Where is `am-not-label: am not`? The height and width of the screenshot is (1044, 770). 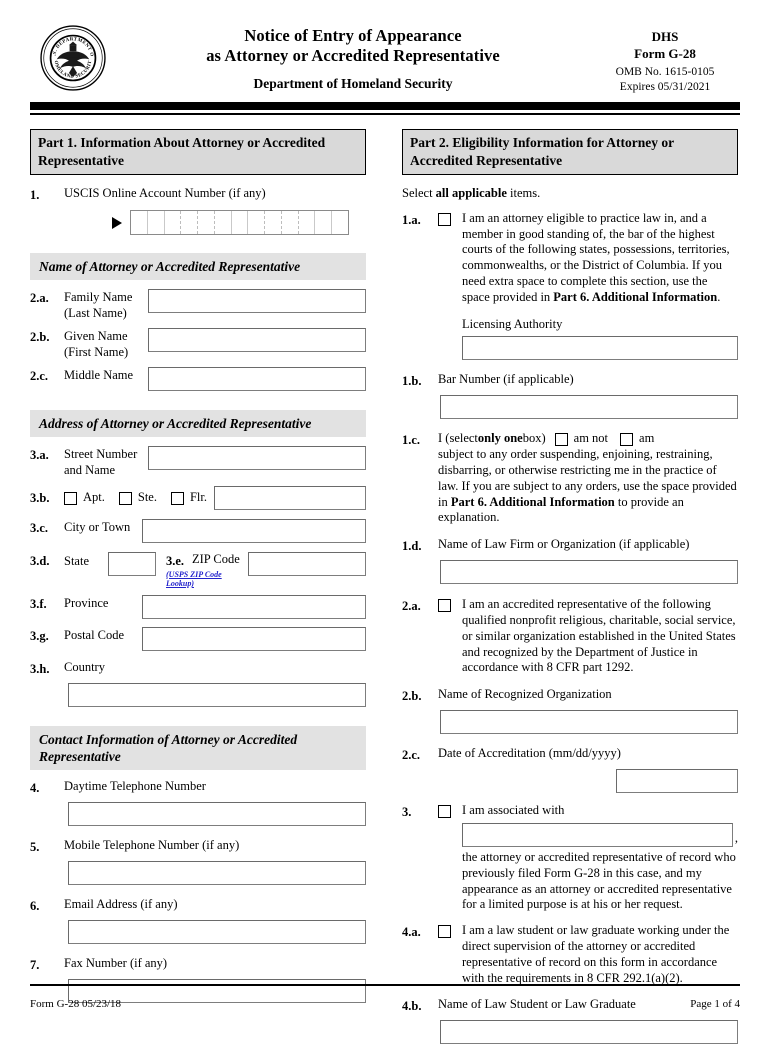 am-not-label: am not is located at coordinates (591, 438).